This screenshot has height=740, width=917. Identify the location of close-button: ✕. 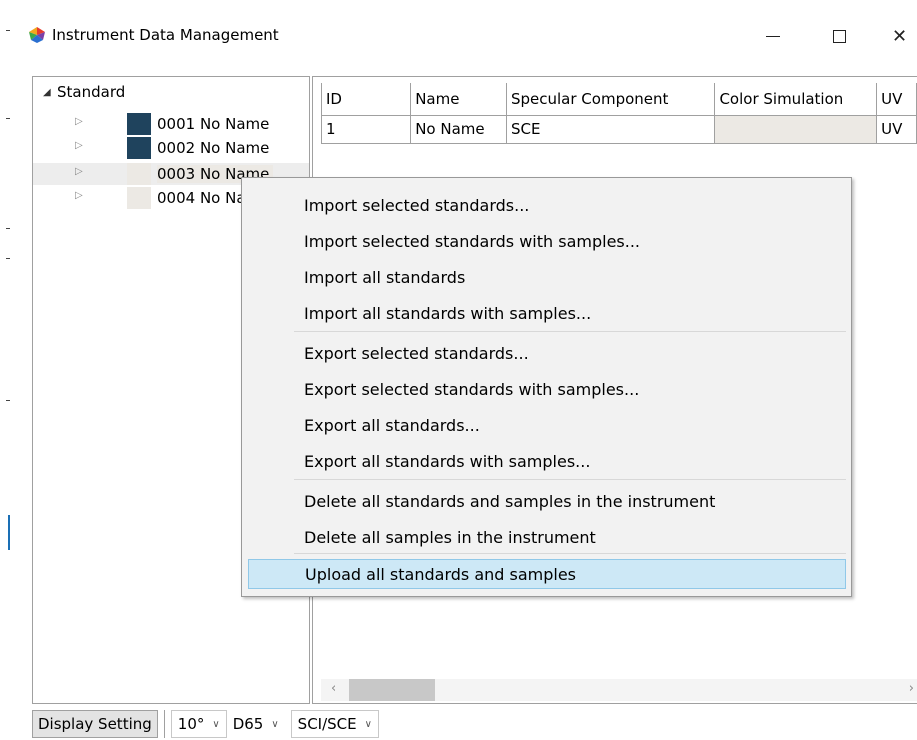
(899, 36).